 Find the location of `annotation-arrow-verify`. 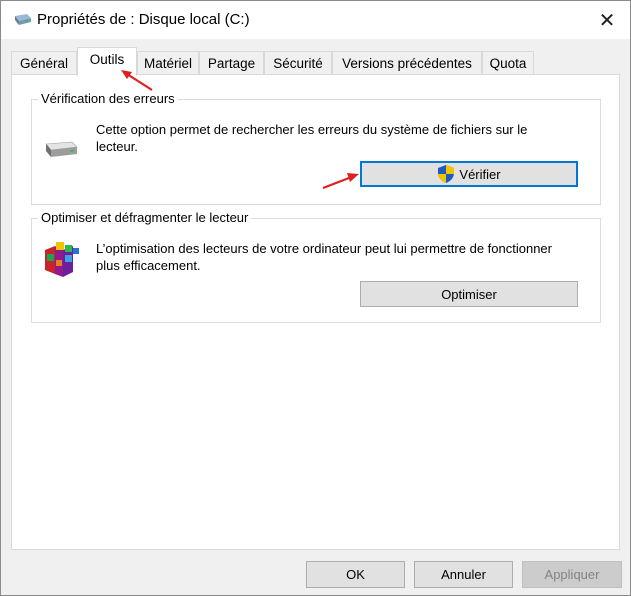

annotation-arrow-verify is located at coordinates (340, 181).